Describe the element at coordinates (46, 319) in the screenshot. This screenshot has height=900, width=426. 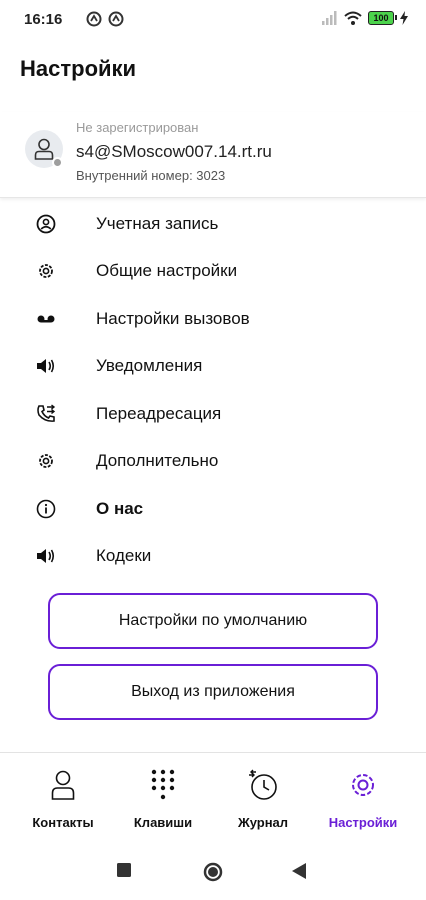
I see `voicemail-icon` at that location.